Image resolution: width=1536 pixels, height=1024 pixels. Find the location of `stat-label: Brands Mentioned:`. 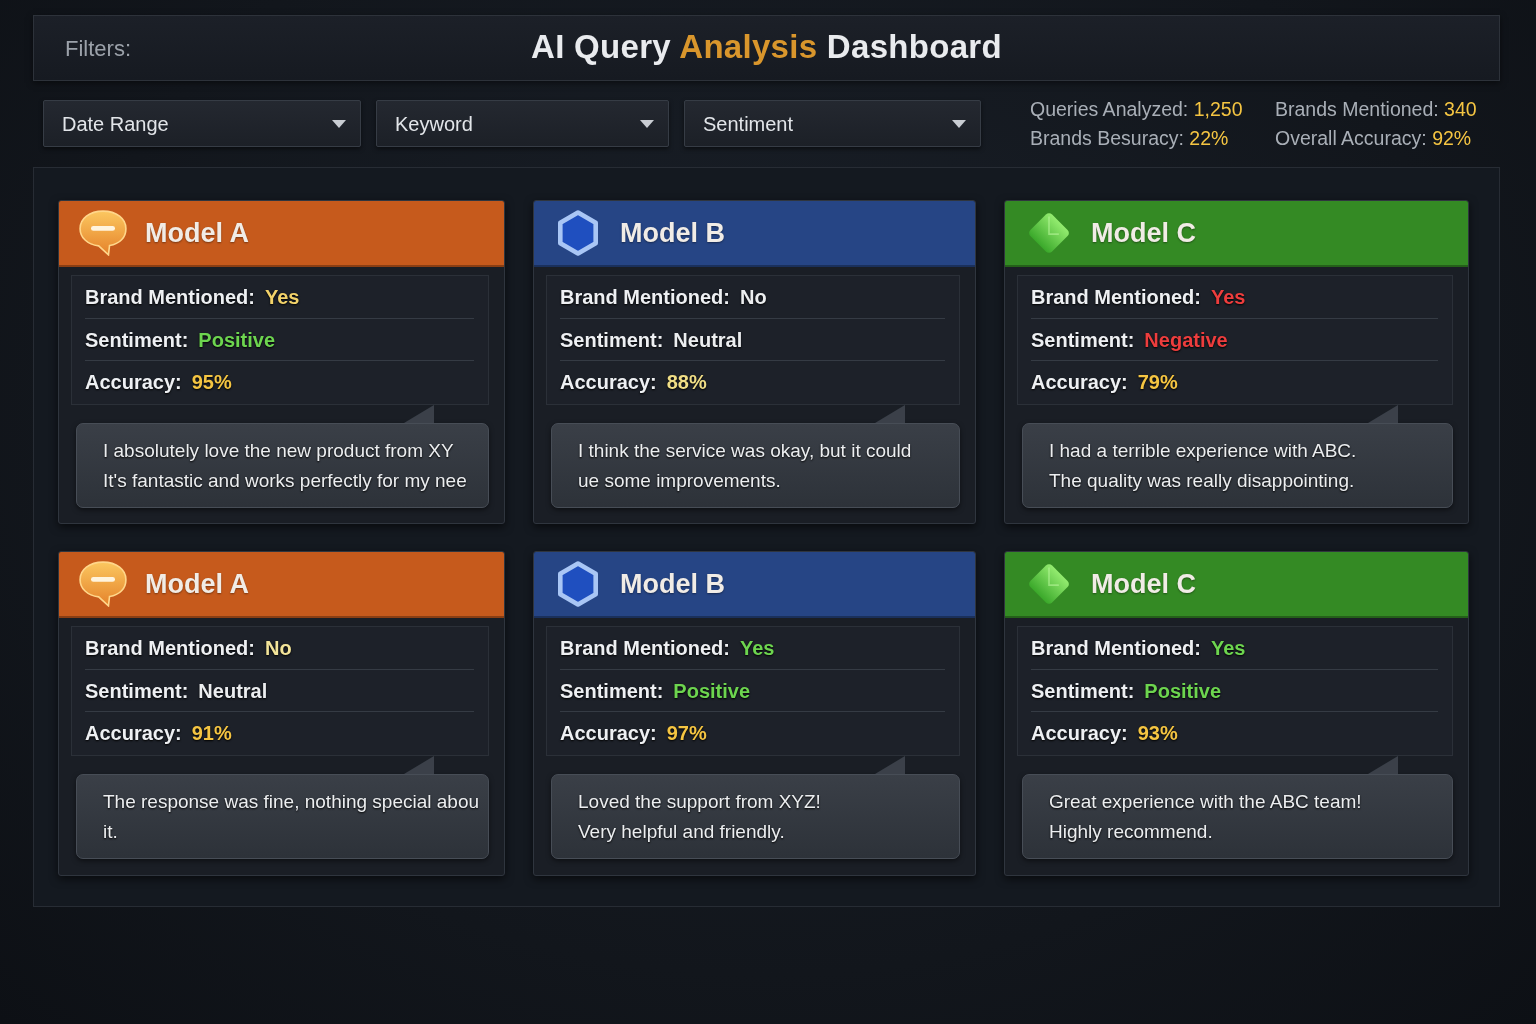

stat-label: Brands Mentioned: is located at coordinates (1357, 108).